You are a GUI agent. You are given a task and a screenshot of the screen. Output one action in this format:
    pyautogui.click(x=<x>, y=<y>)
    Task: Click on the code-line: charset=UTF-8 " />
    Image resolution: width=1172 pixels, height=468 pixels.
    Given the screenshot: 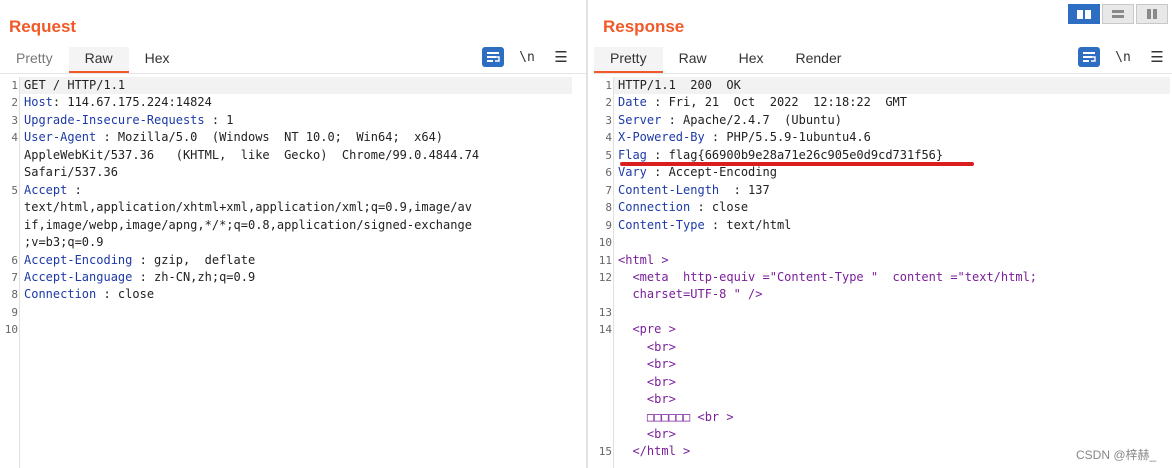 What is the action you would take?
    pyautogui.click(x=690, y=294)
    